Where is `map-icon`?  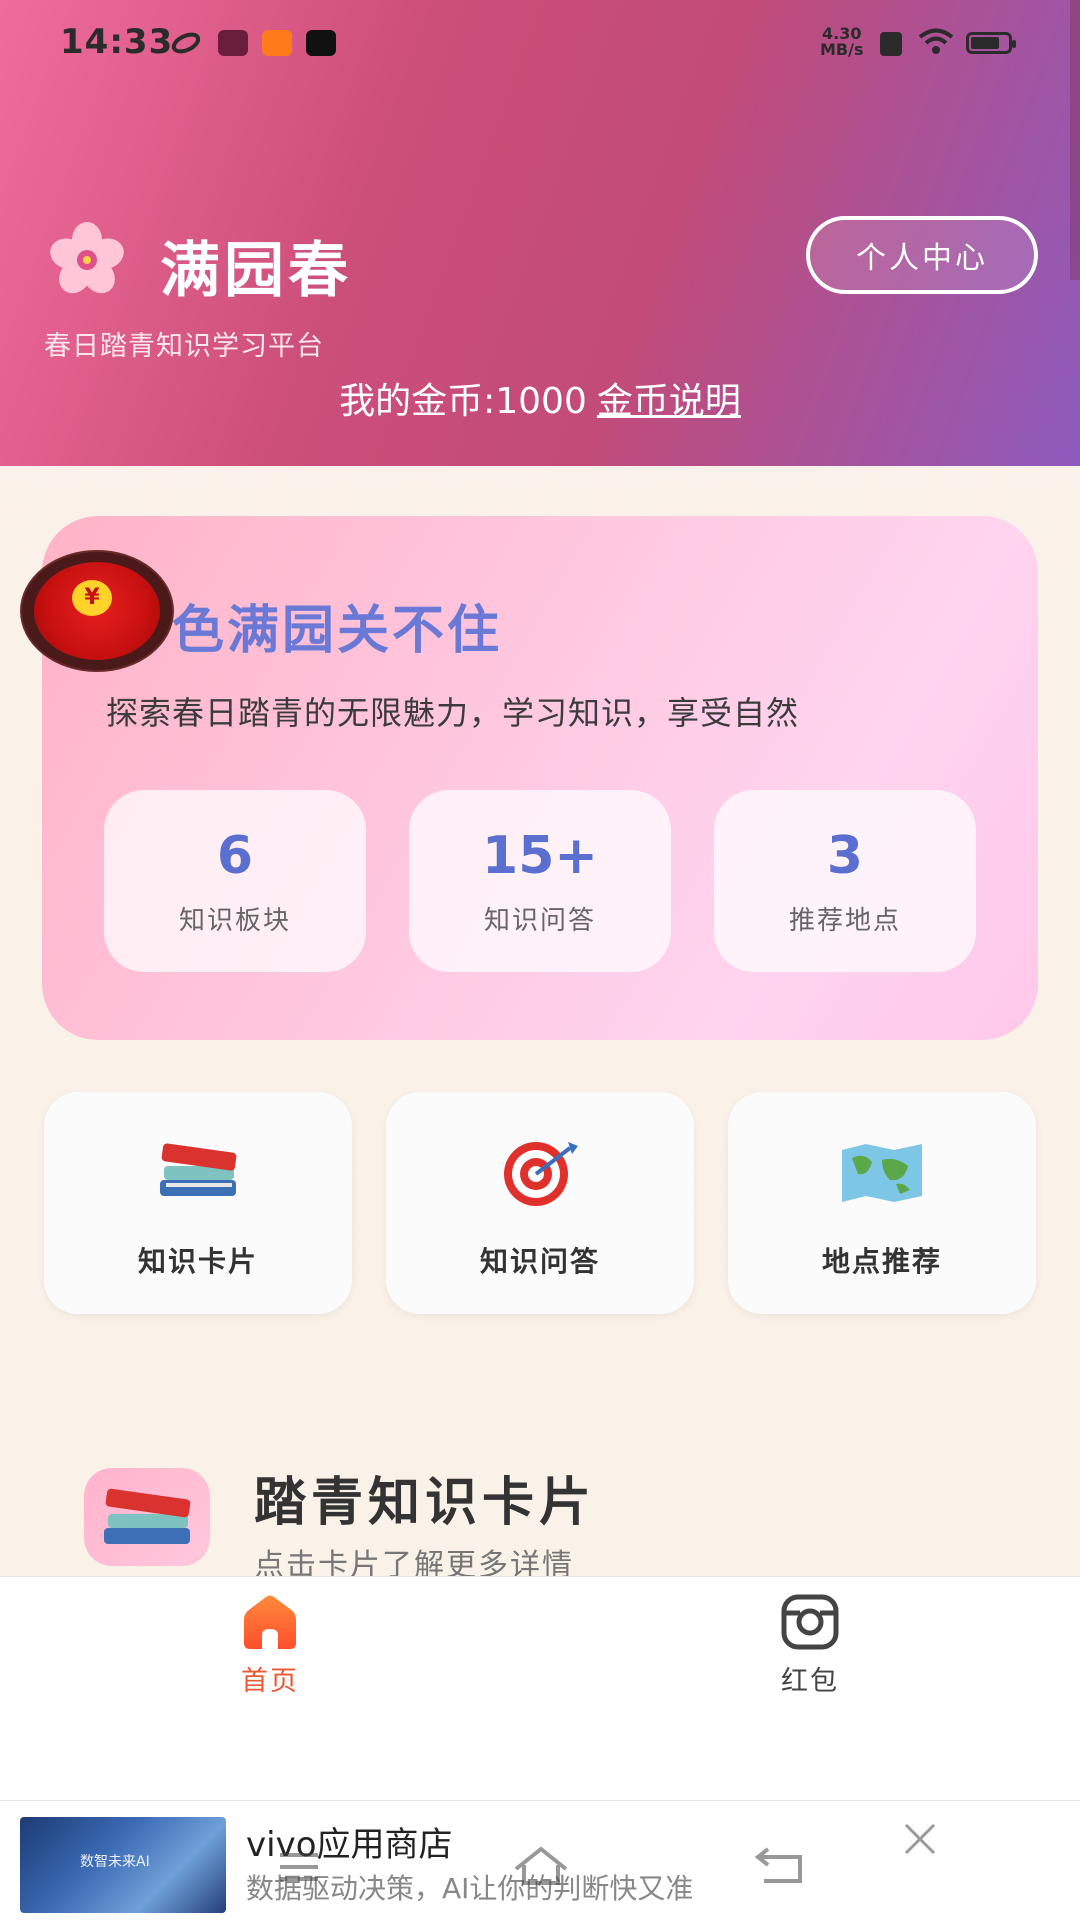
map-icon is located at coordinates (882, 1173).